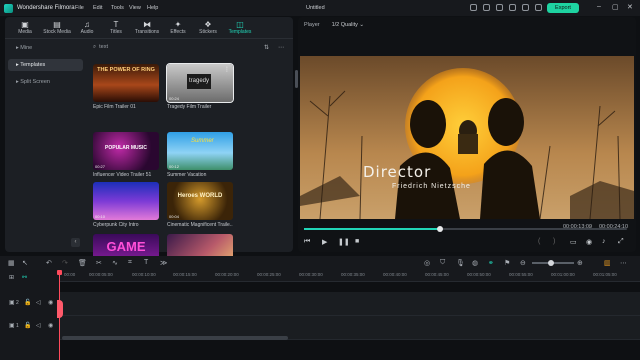  I want to click on zoom-slider, so click(553, 263).